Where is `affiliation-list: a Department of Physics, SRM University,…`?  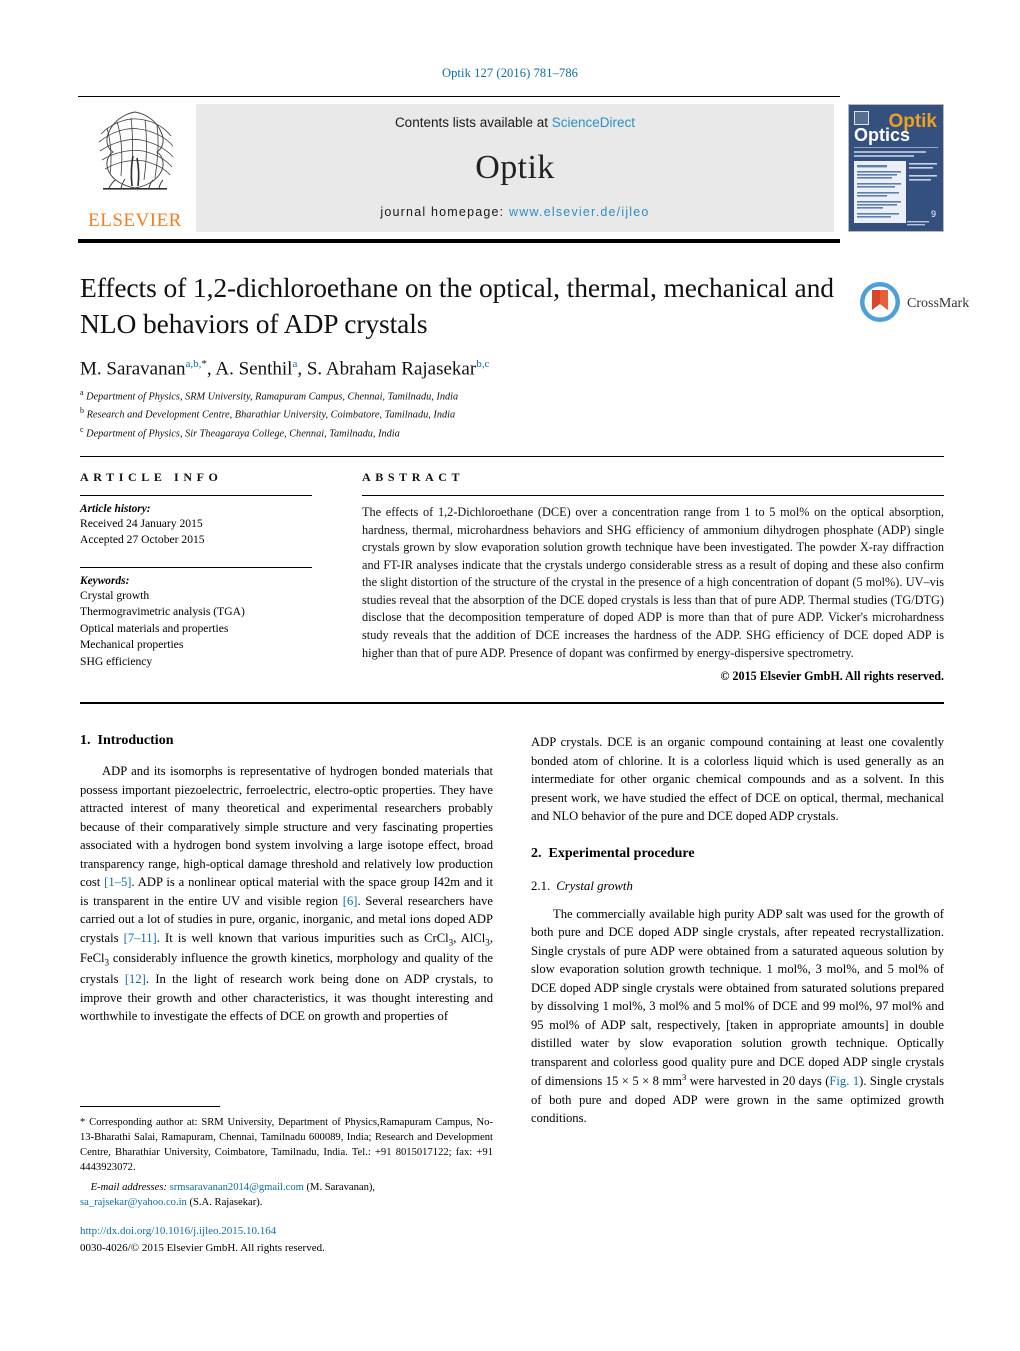
affiliation-list: a Department of Physics, SRM University,… is located at coordinates (460, 414).